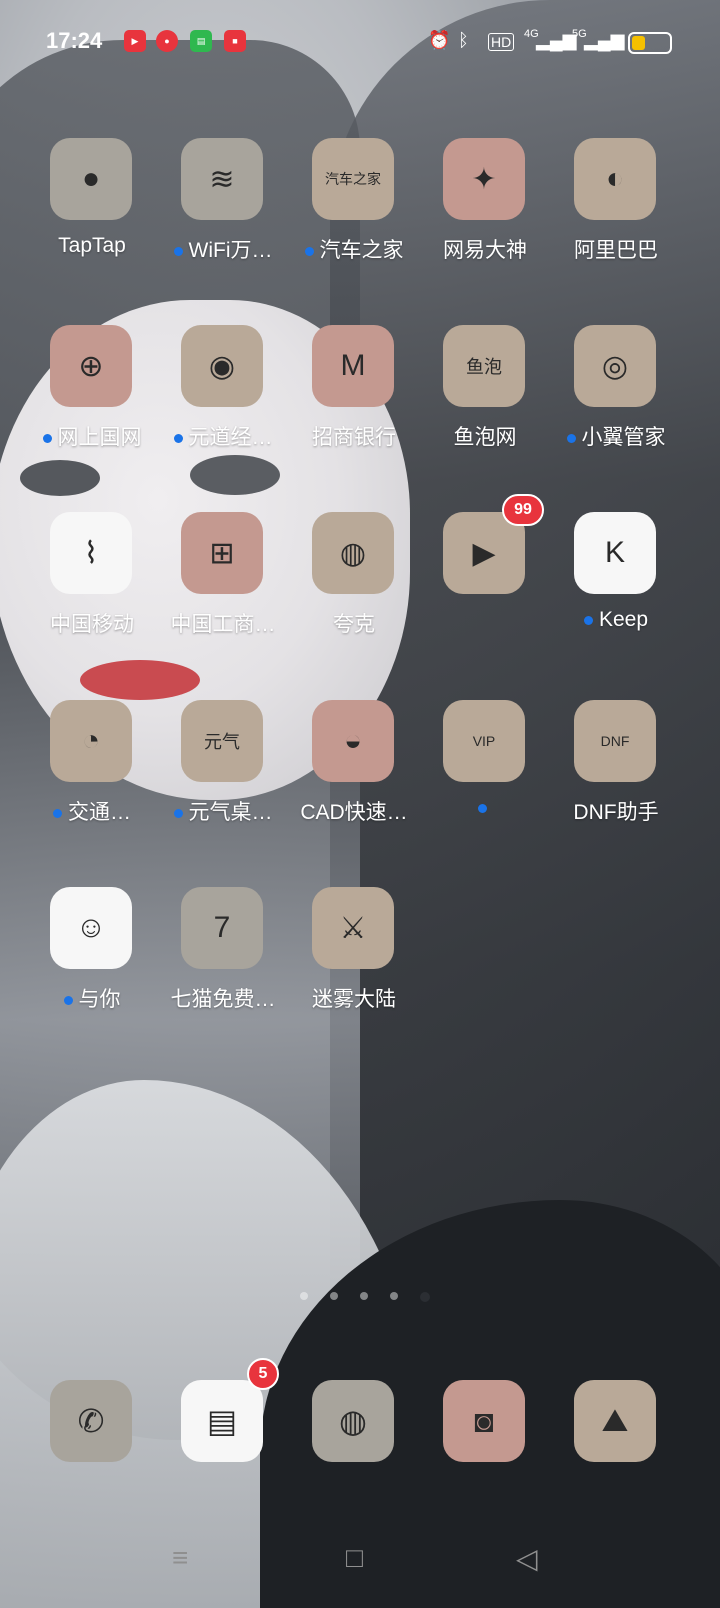  I want to click on netease-dashen-icon: ✦, so click(484, 179).